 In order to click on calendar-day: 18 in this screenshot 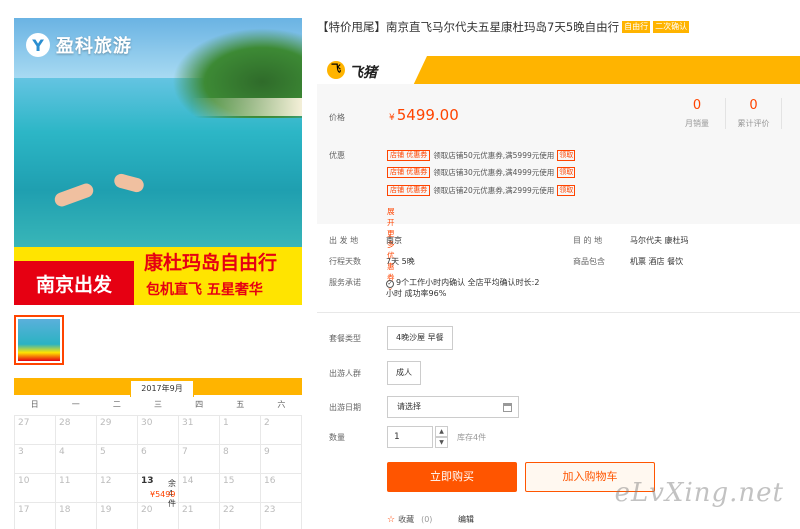, I will do `click(76, 516)`.